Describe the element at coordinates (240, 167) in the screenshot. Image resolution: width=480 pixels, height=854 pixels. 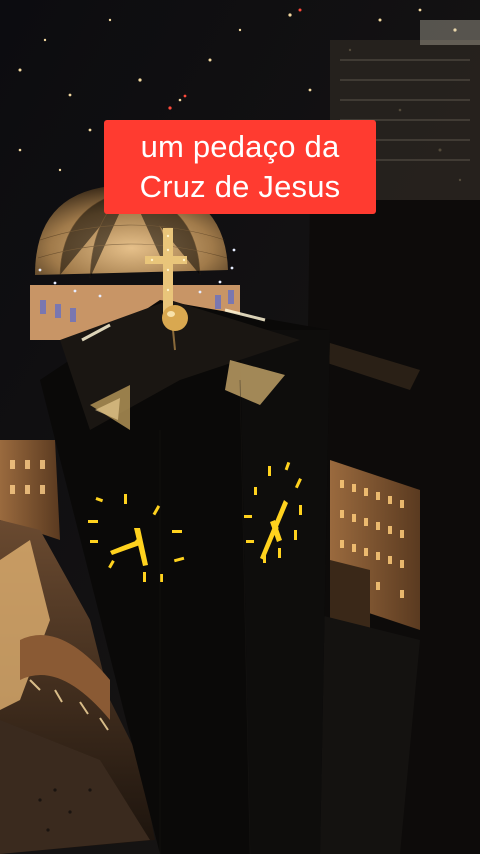
I see `video-caption: um pedaço da Cruz de Jesus` at that location.